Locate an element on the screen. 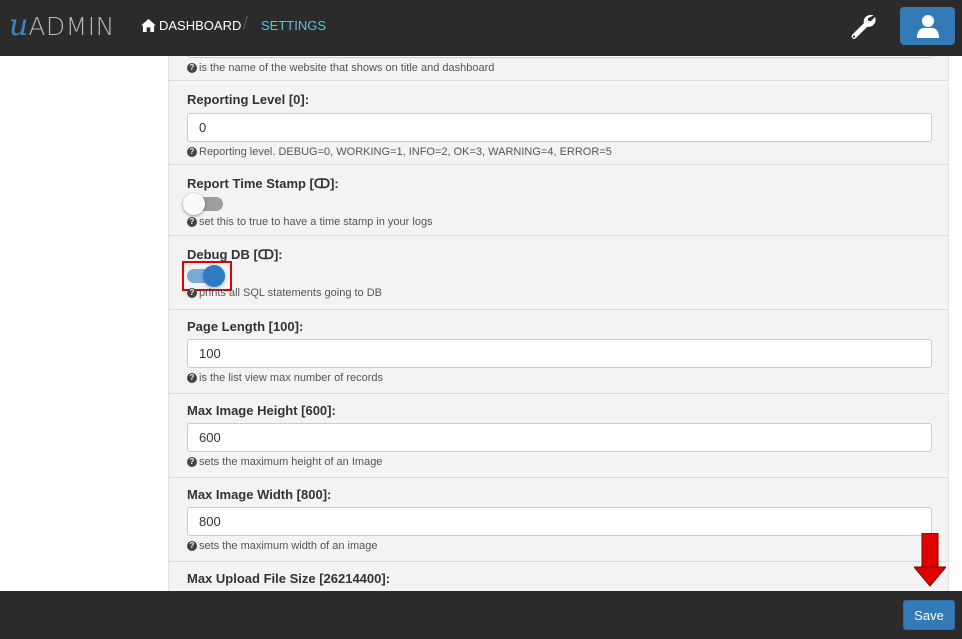  debug-db-toggle is located at coordinates (206, 276).